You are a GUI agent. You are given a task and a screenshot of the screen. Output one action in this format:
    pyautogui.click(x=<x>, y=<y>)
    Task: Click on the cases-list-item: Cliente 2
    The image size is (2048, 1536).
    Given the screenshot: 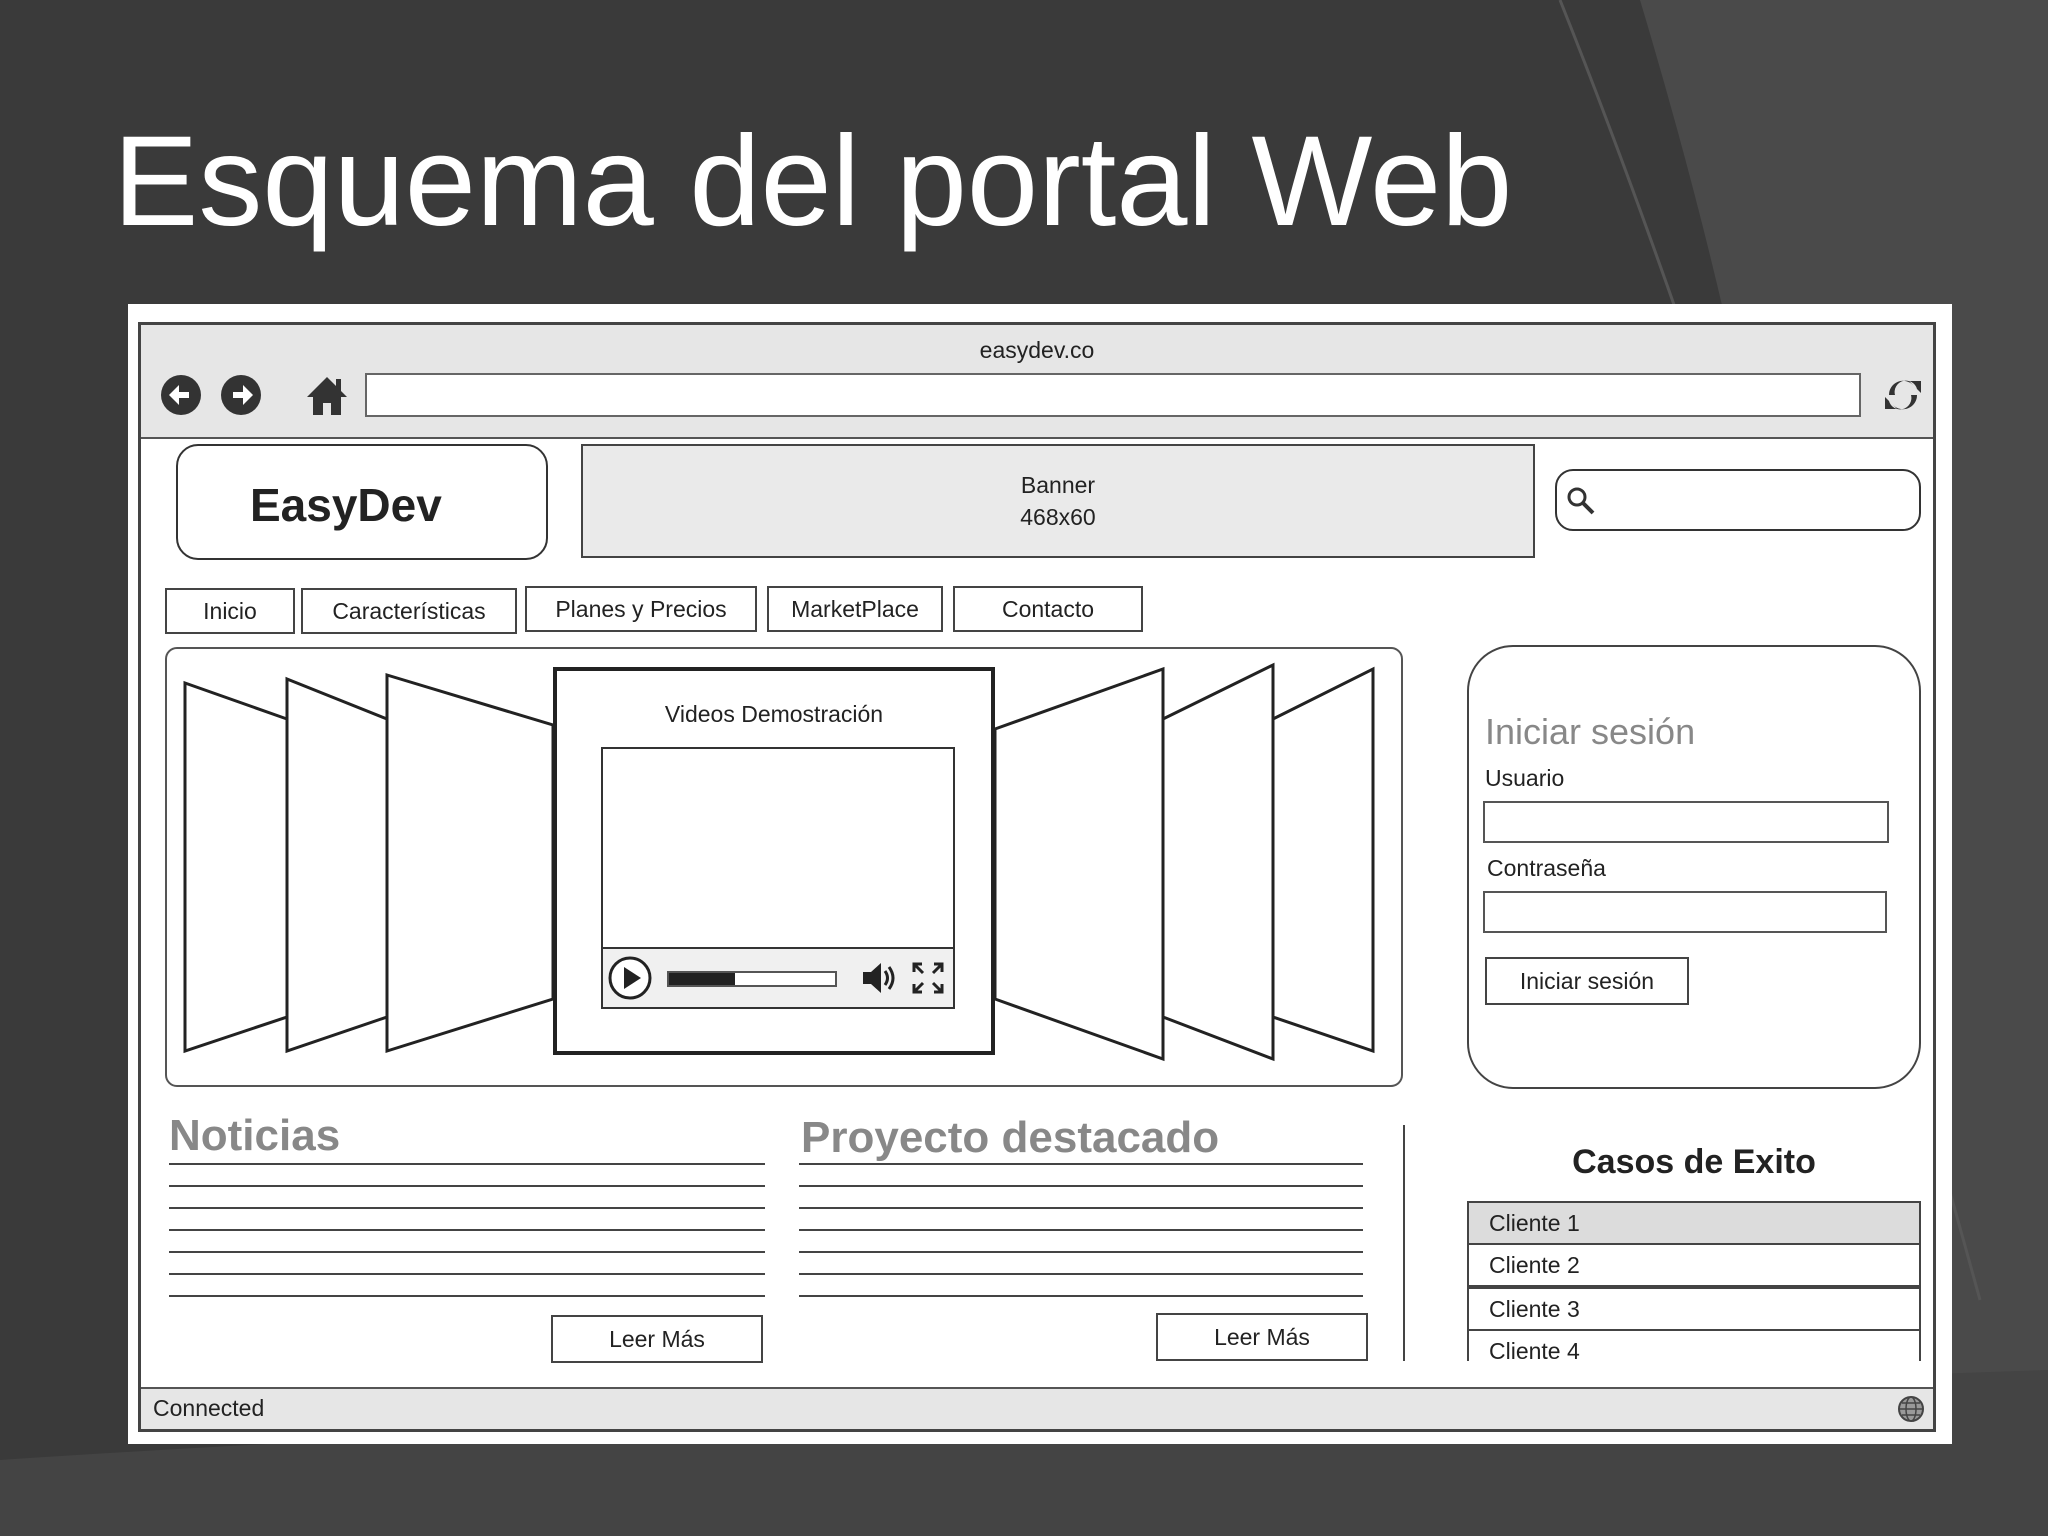 What is the action you would take?
    pyautogui.click(x=1694, y=1265)
    